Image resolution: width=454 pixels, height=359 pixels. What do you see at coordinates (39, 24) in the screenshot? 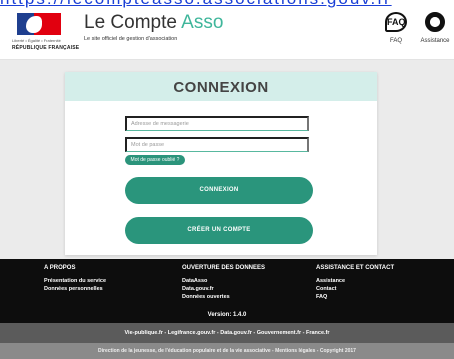
I see `marianne-flag-icon` at bounding box center [39, 24].